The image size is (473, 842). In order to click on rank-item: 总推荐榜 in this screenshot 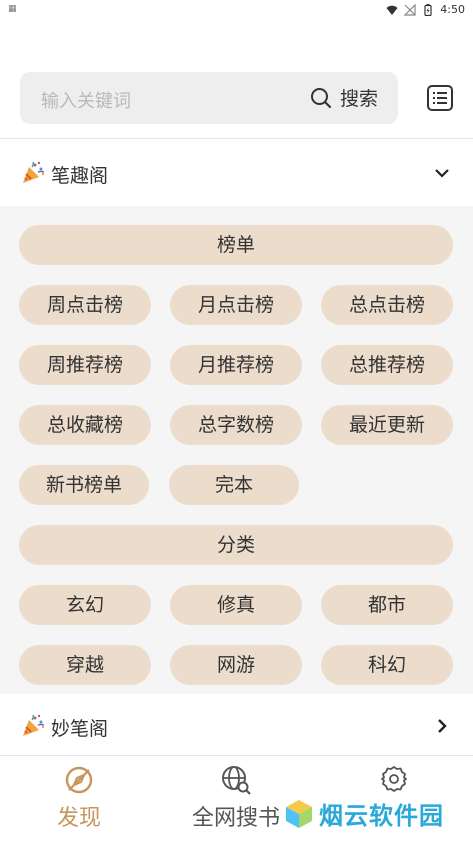, I will do `click(387, 365)`.